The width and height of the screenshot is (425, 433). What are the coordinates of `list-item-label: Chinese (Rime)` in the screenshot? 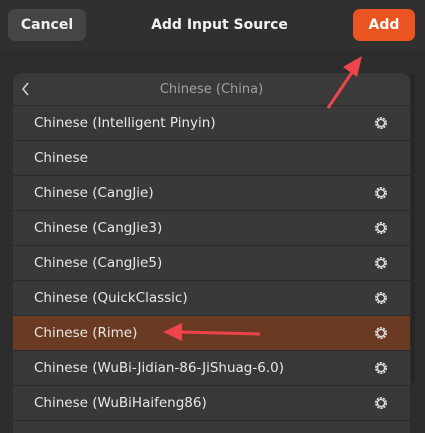 It's located at (86, 333).